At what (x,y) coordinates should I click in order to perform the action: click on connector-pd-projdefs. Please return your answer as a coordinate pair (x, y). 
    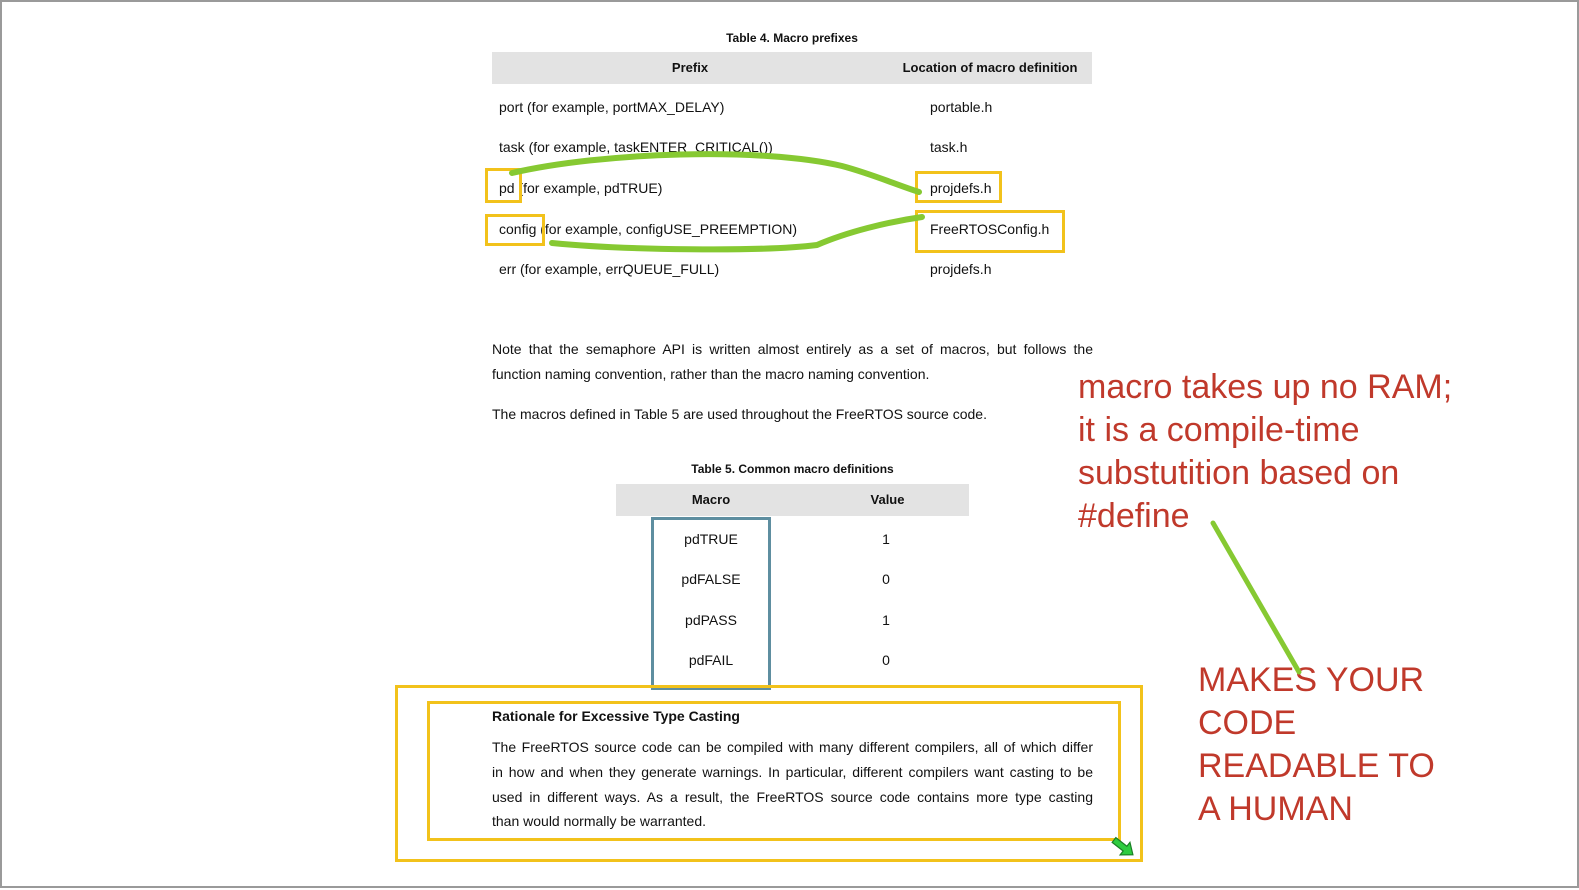
    Looking at the image, I should click on (715, 173).